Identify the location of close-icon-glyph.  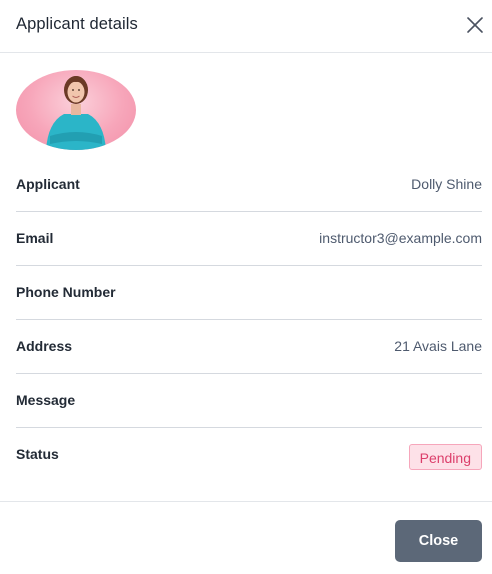
(475, 25).